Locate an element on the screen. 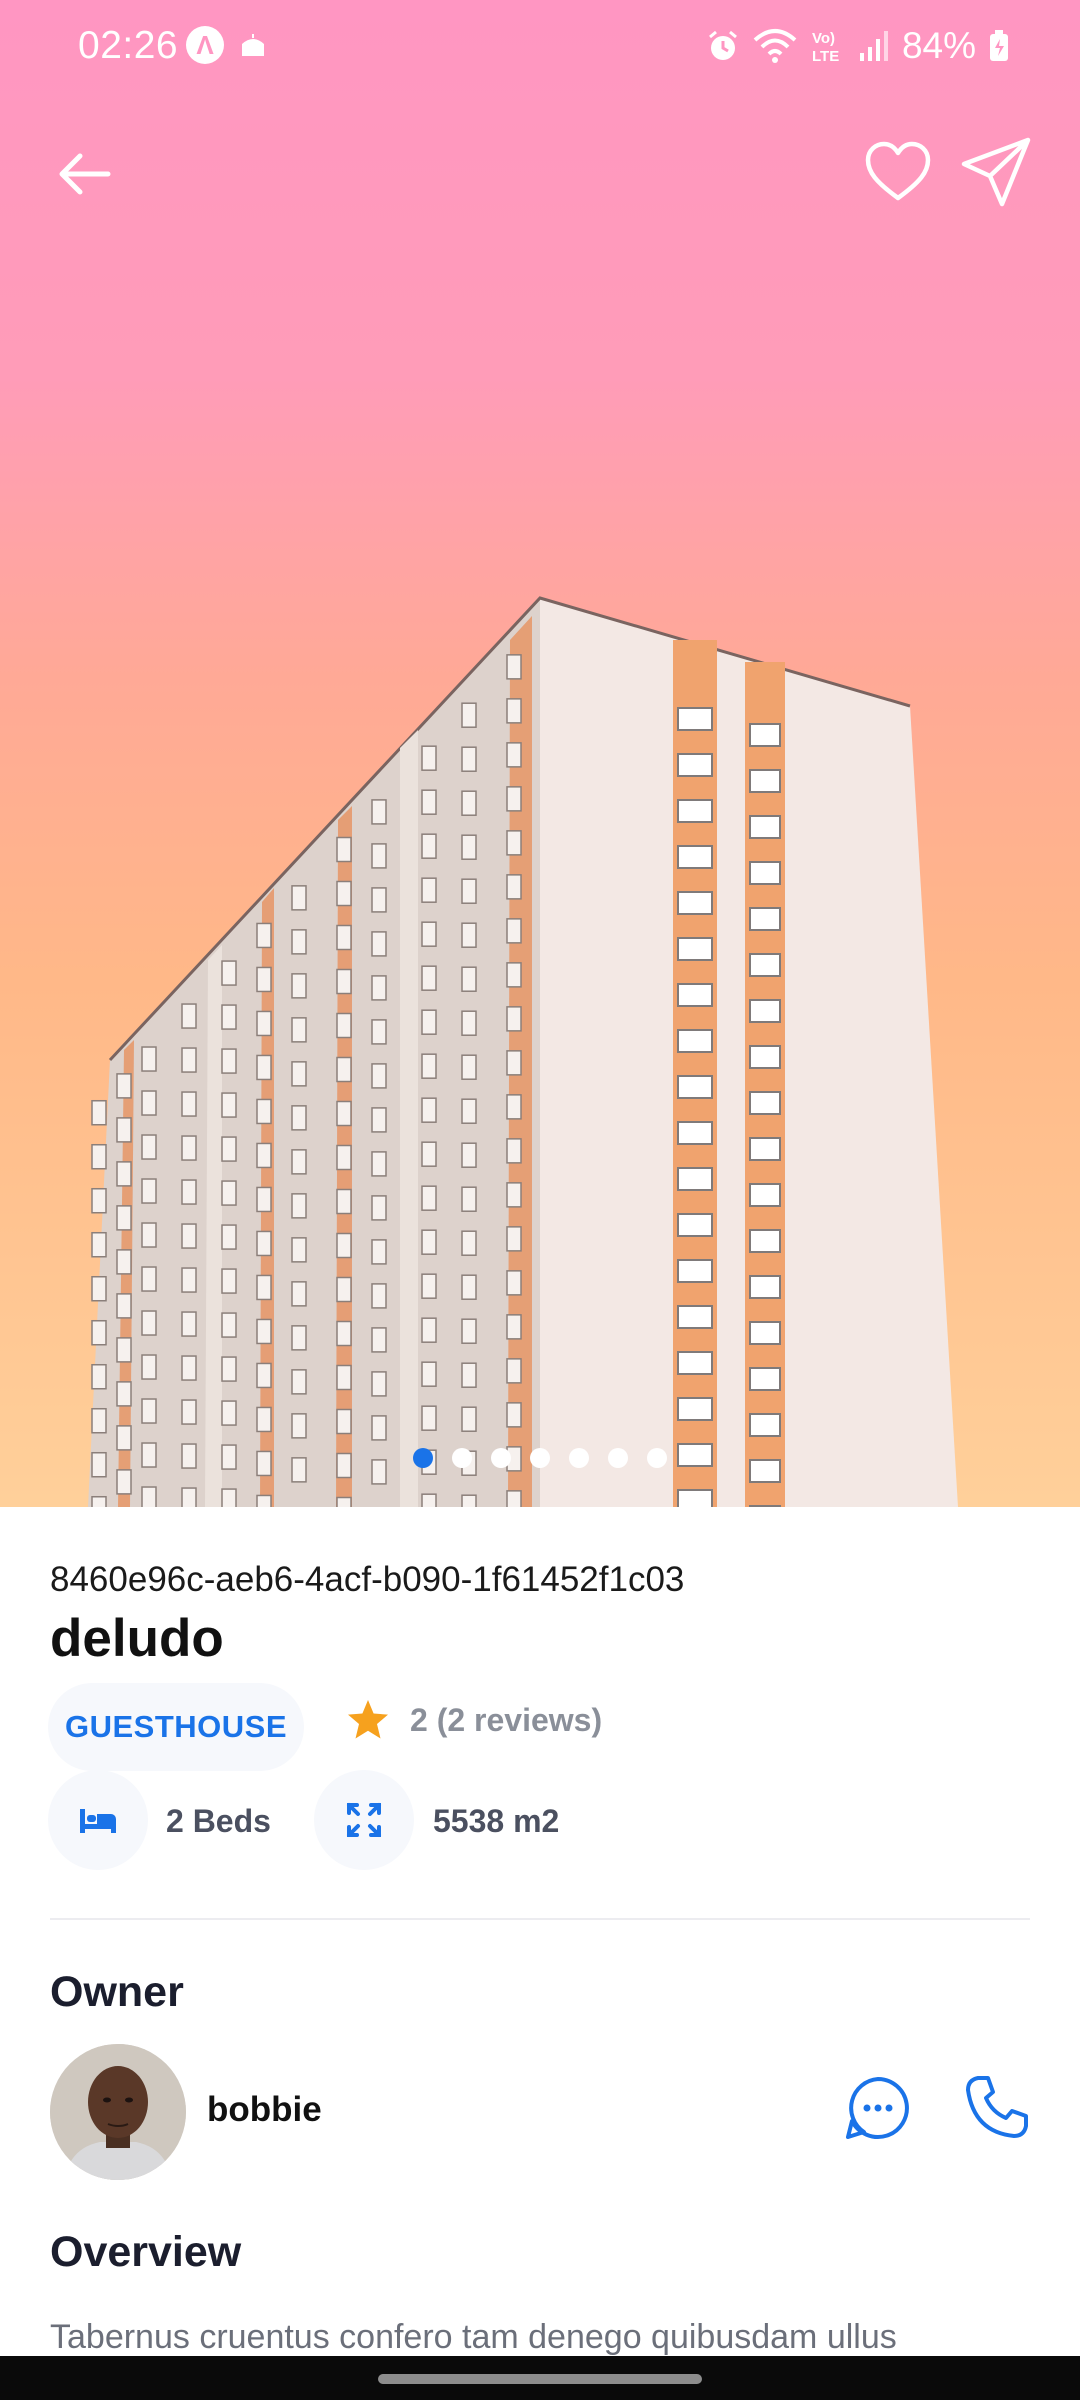 Image resolution: width=1080 pixels, height=2400 pixels. expand-area-icon is located at coordinates (364, 1820).